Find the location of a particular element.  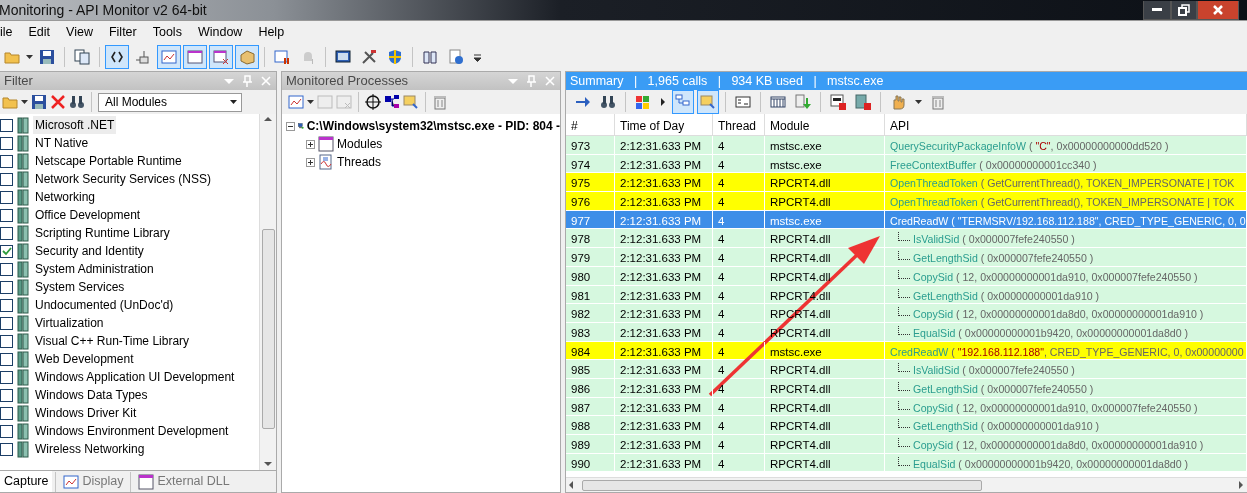

table-row: 973 2:12:31.633 PM 4 mstsc.exe QuerySecurityPackageInfoW ( "C", 0x00000000000dd520 ) is located at coordinates (906, 145).